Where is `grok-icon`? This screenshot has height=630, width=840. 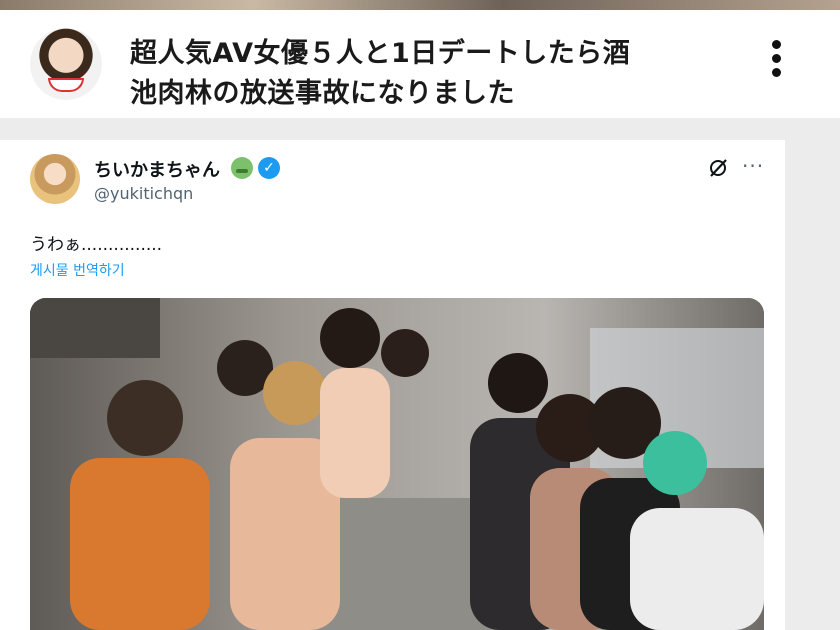 grok-icon is located at coordinates (718, 168).